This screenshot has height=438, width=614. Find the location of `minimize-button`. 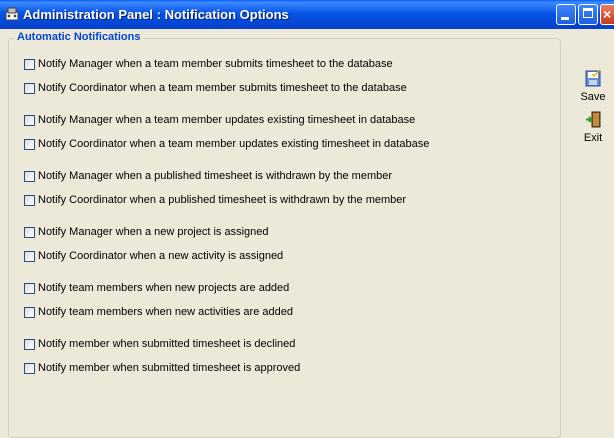

minimize-button is located at coordinates (566, 14).